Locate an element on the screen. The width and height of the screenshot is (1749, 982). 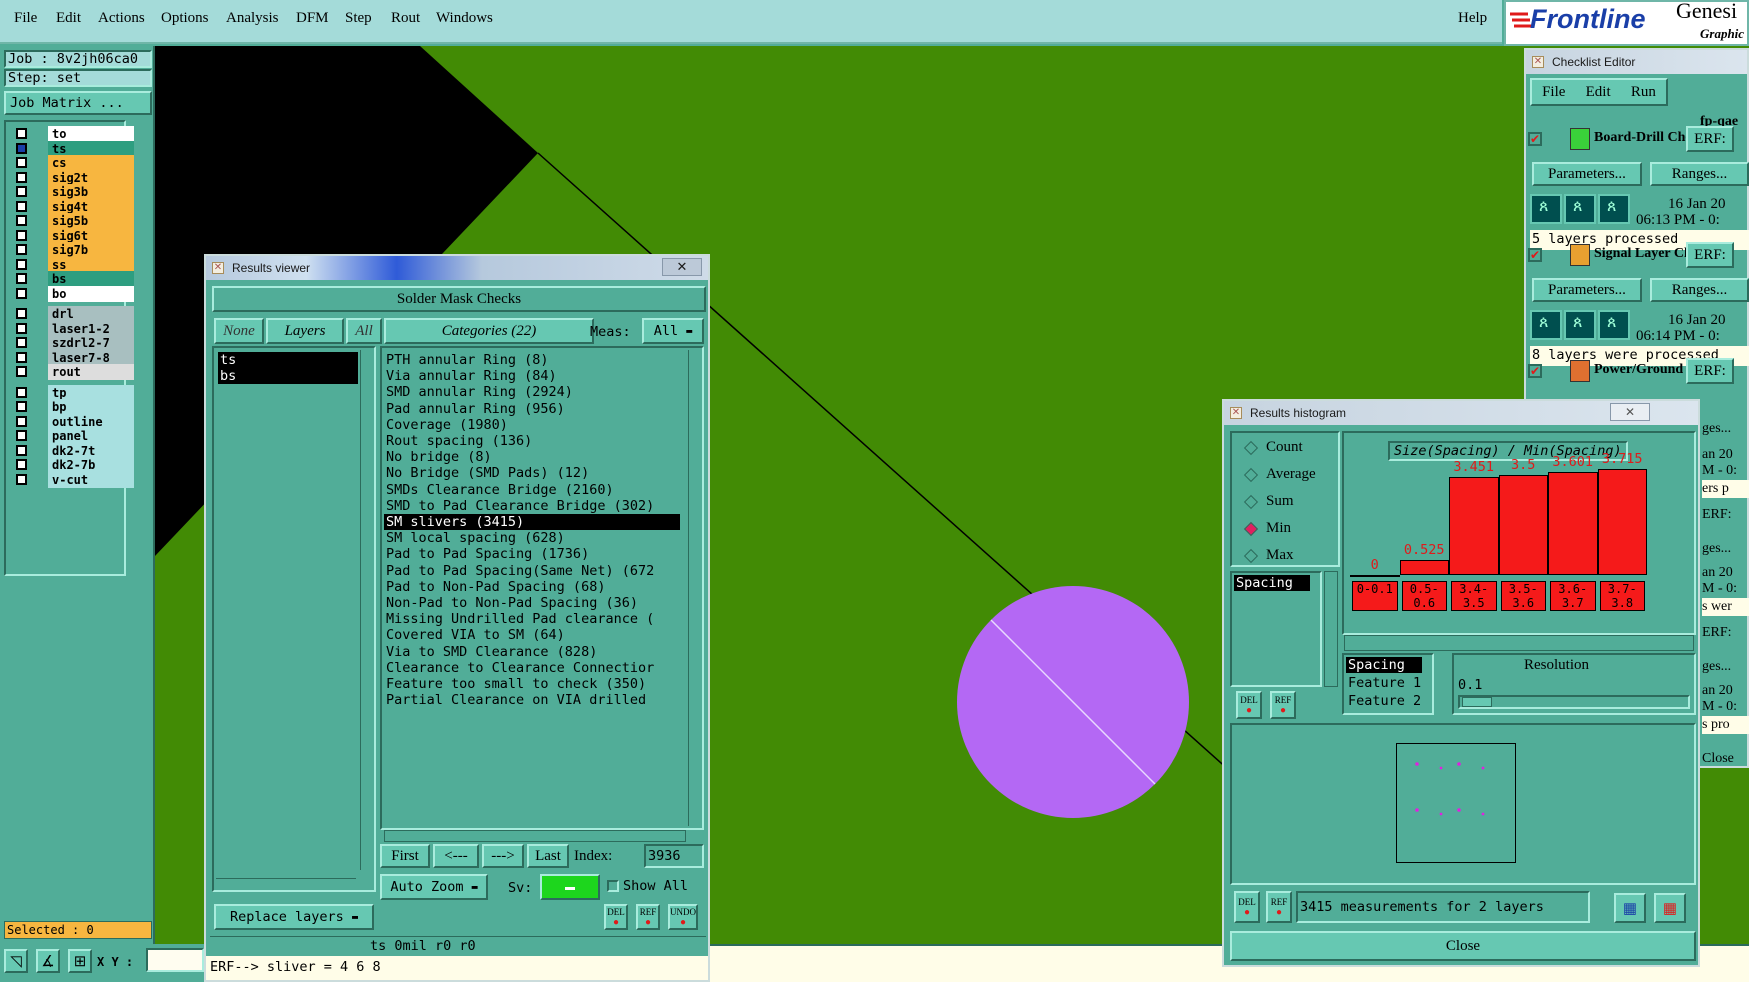
all-button: All is located at coordinates (364, 331).